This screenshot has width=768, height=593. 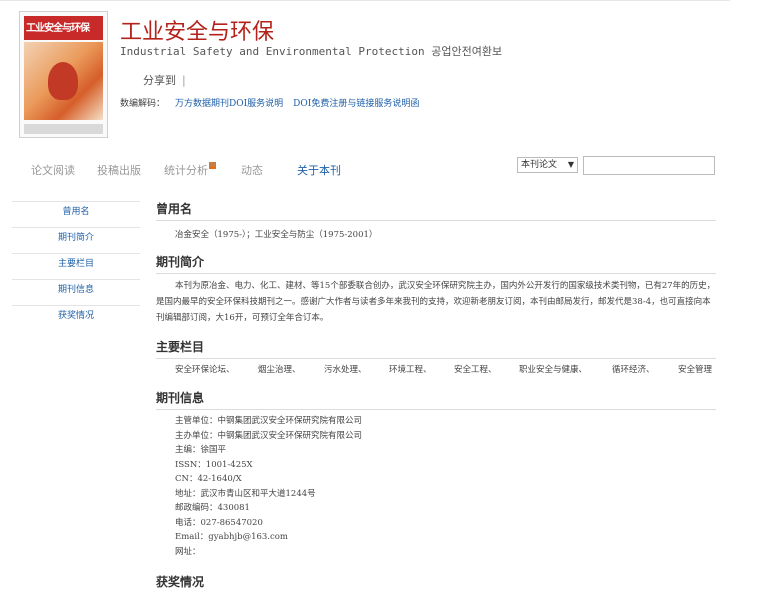 What do you see at coordinates (205, 370) in the screenshot?
I see `column-item: 安全环保论坛、` at bounding box center [205, 370].